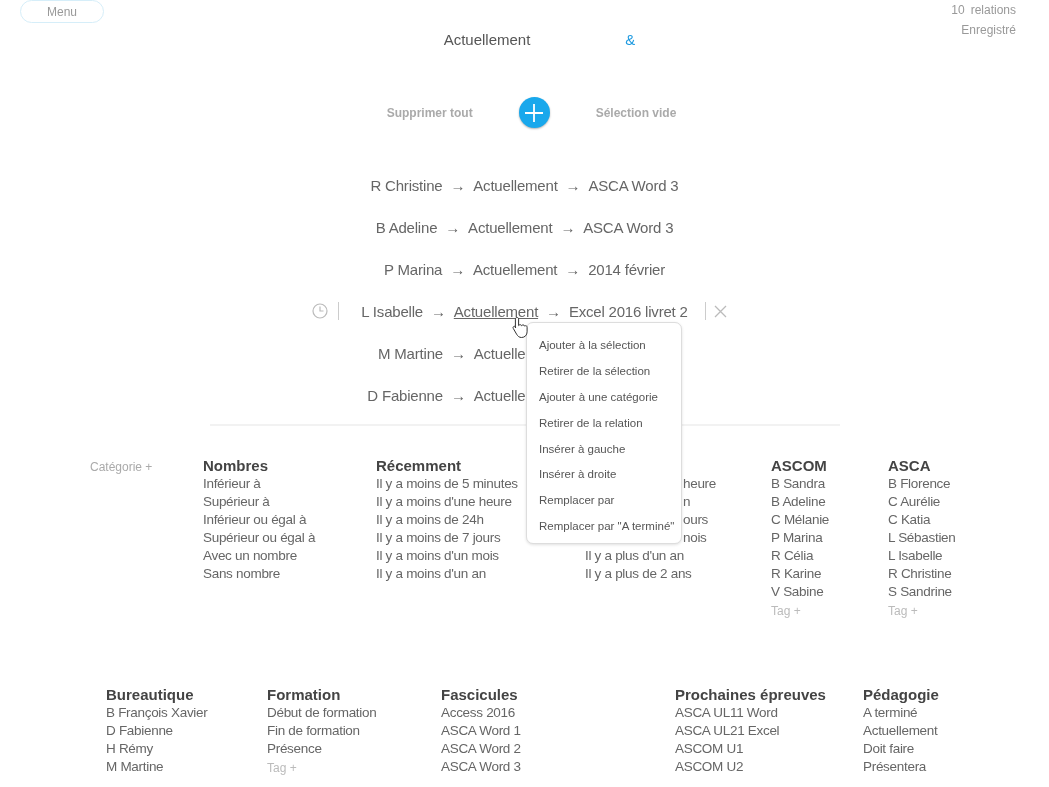 This screenshot has height=787, width=1049. I want to click on category-item: C Aurélie, so click(914, 502).